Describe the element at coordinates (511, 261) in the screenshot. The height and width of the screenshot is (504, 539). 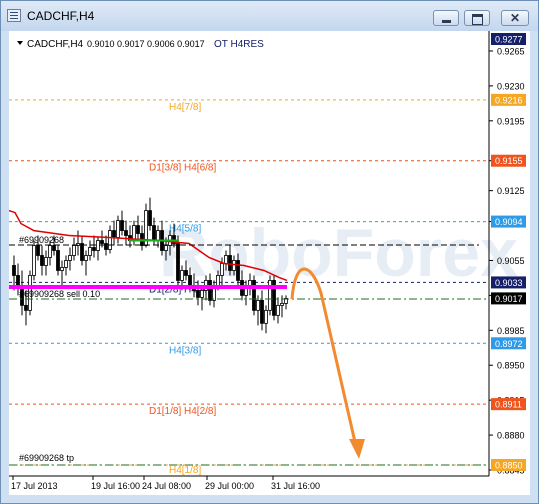
I see `price-tick-label: 0.9055` at that location.